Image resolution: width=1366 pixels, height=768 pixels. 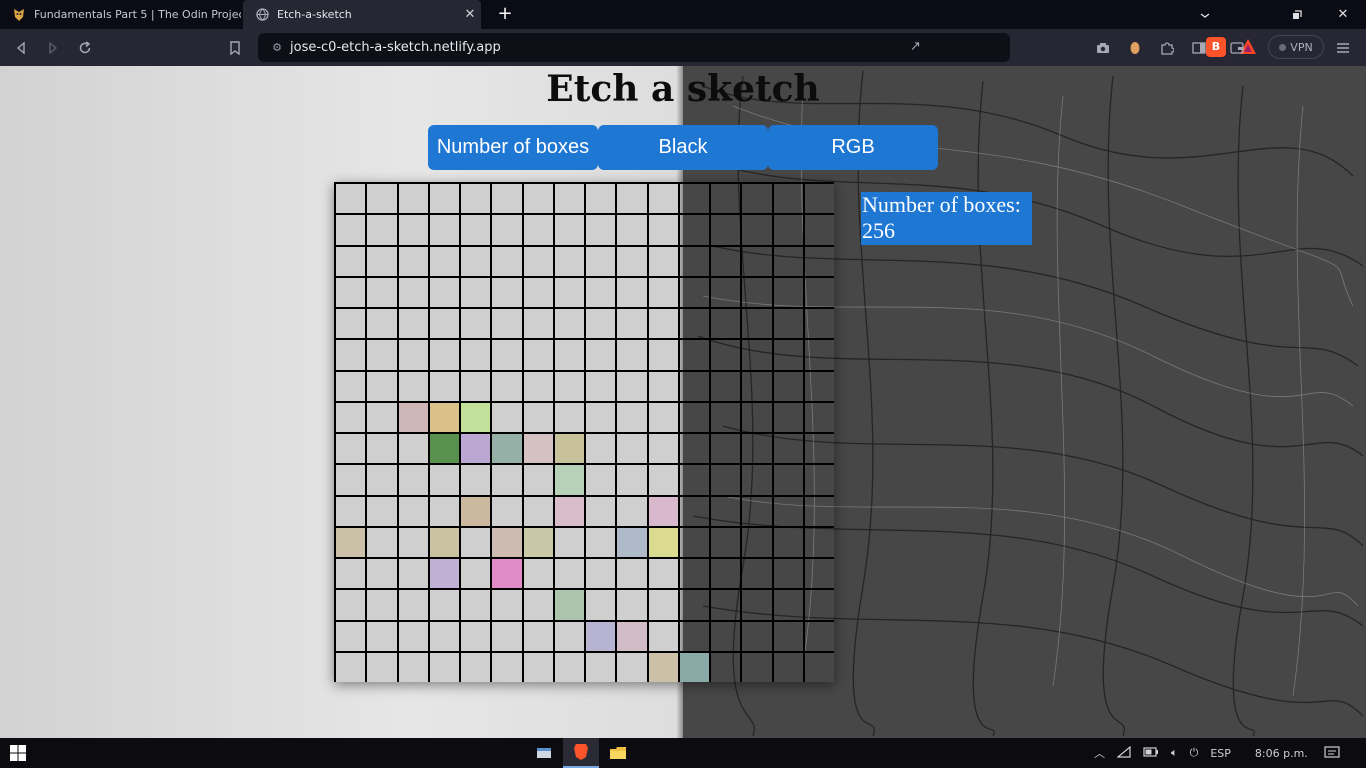 I want to click on tab-odin: Fundamentals Part 5 | The Odin Project, so click(x=120, y=14).